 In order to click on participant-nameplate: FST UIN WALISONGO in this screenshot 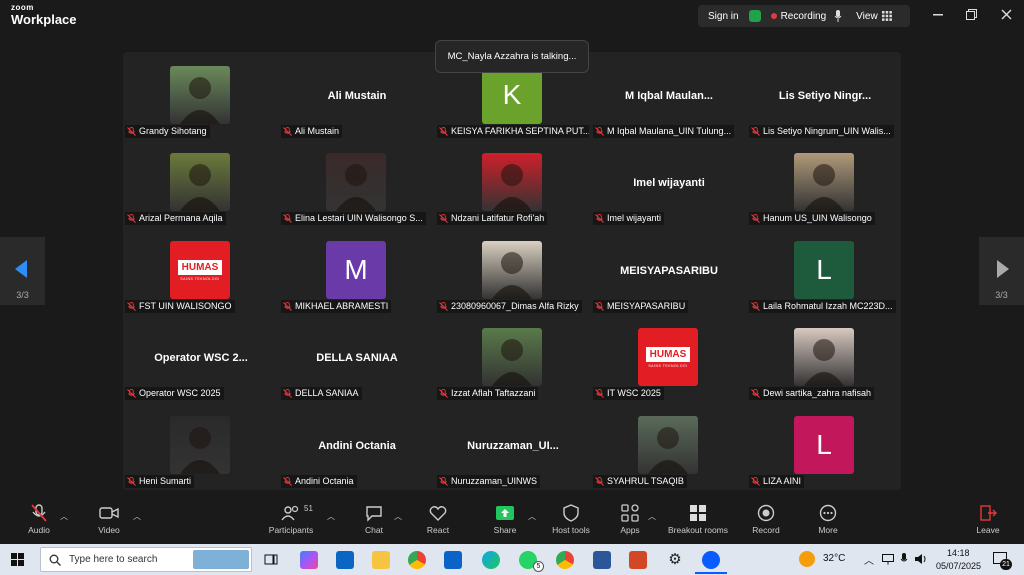, I will do `click(180, 306)`.